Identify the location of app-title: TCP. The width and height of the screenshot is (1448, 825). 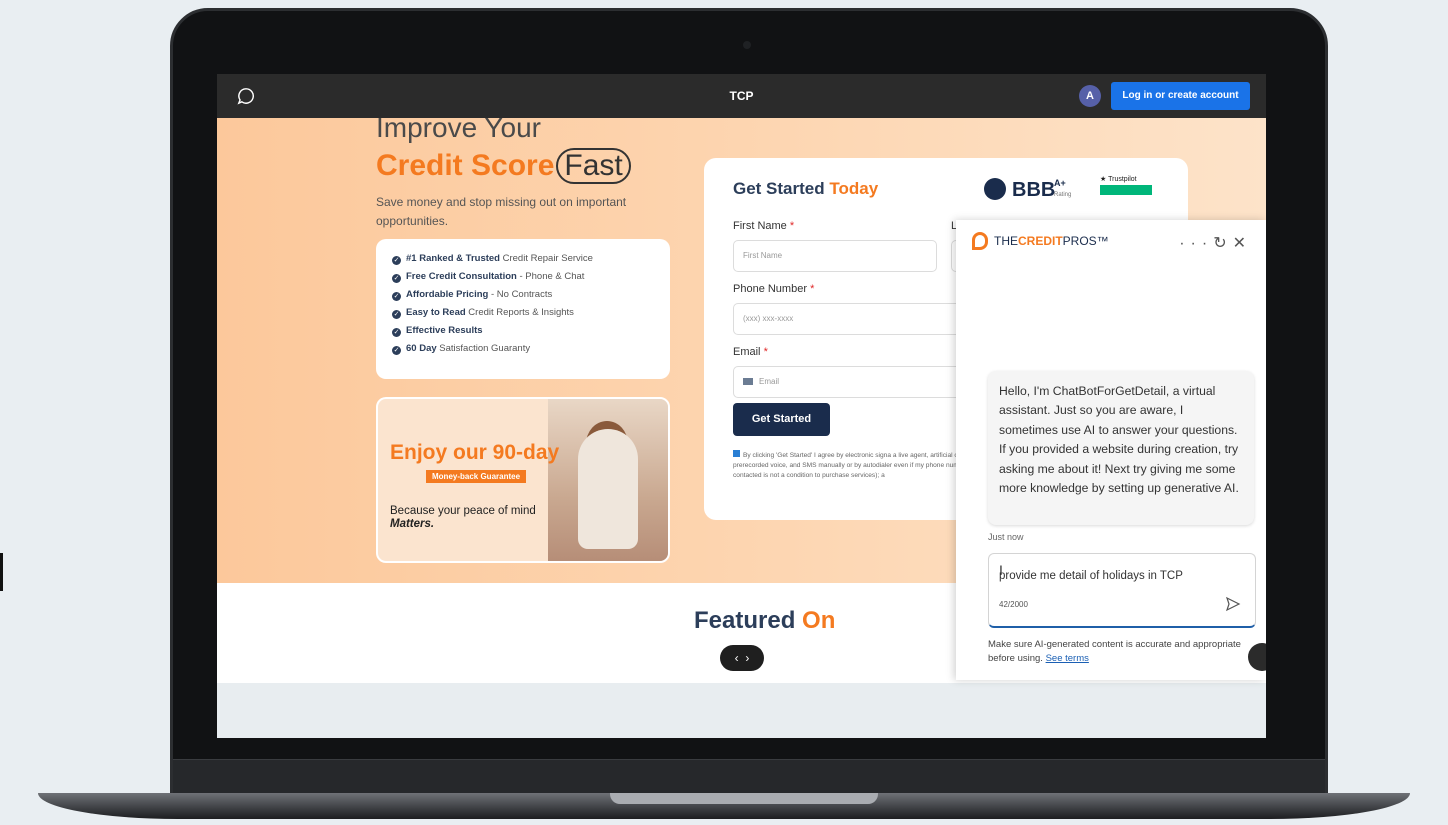
(741, 96).